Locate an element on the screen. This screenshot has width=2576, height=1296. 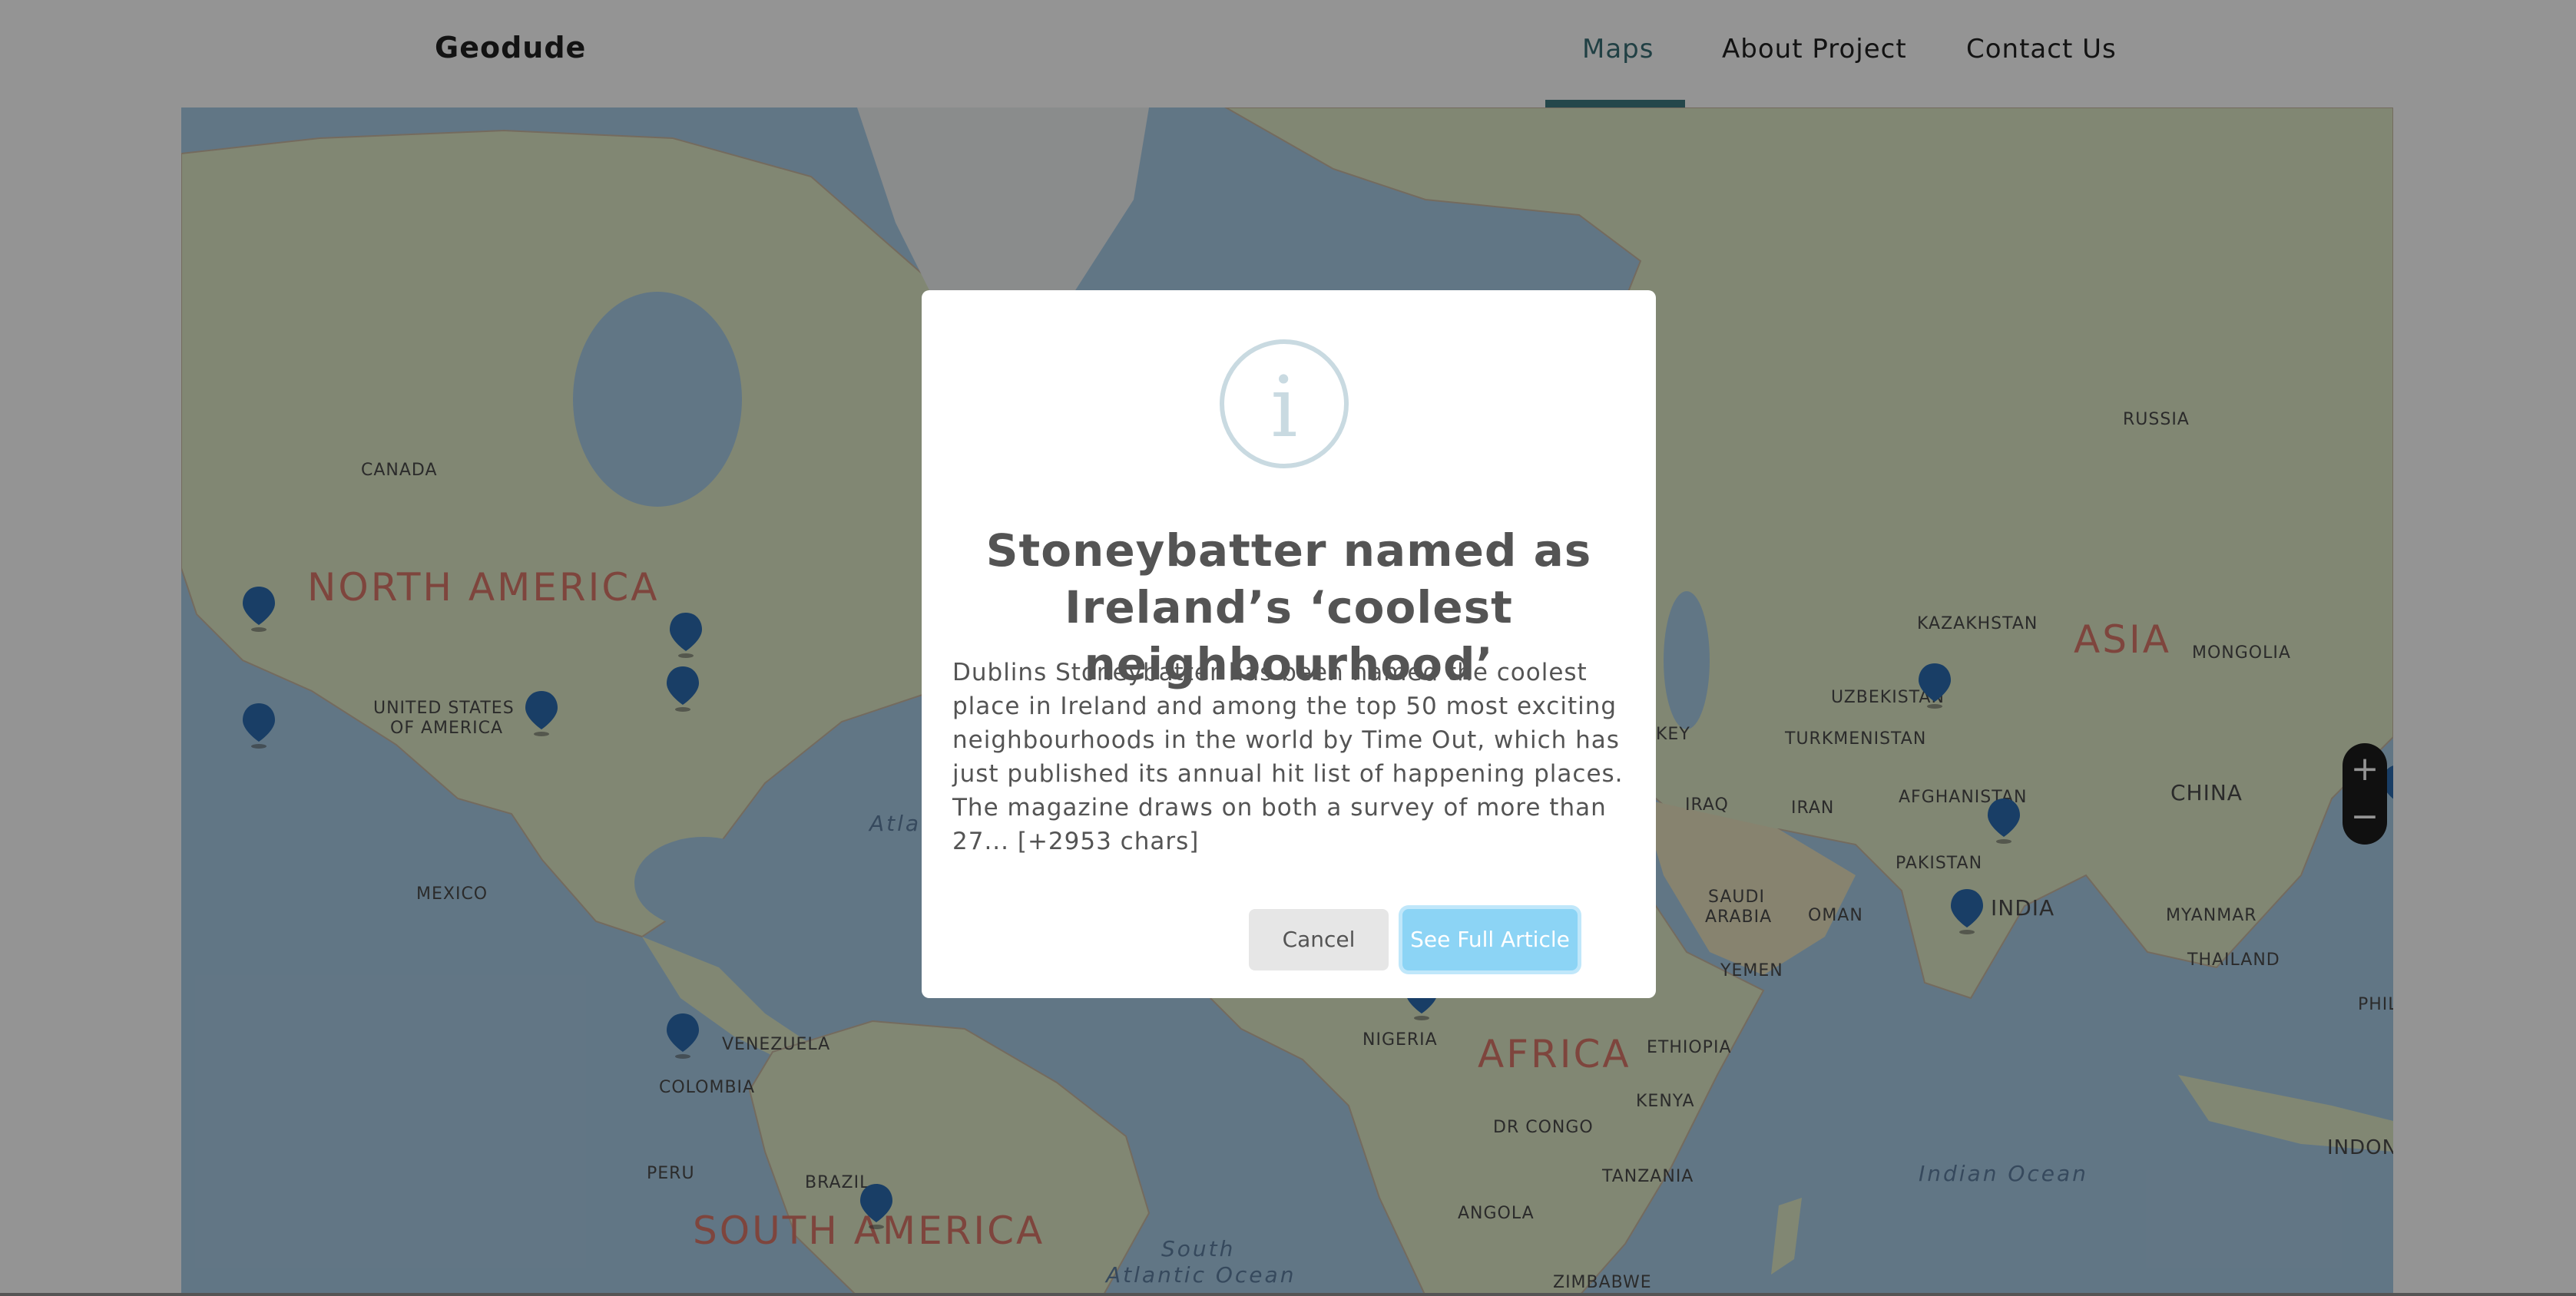
info-icon: i is located at coordinates (1284, 404).